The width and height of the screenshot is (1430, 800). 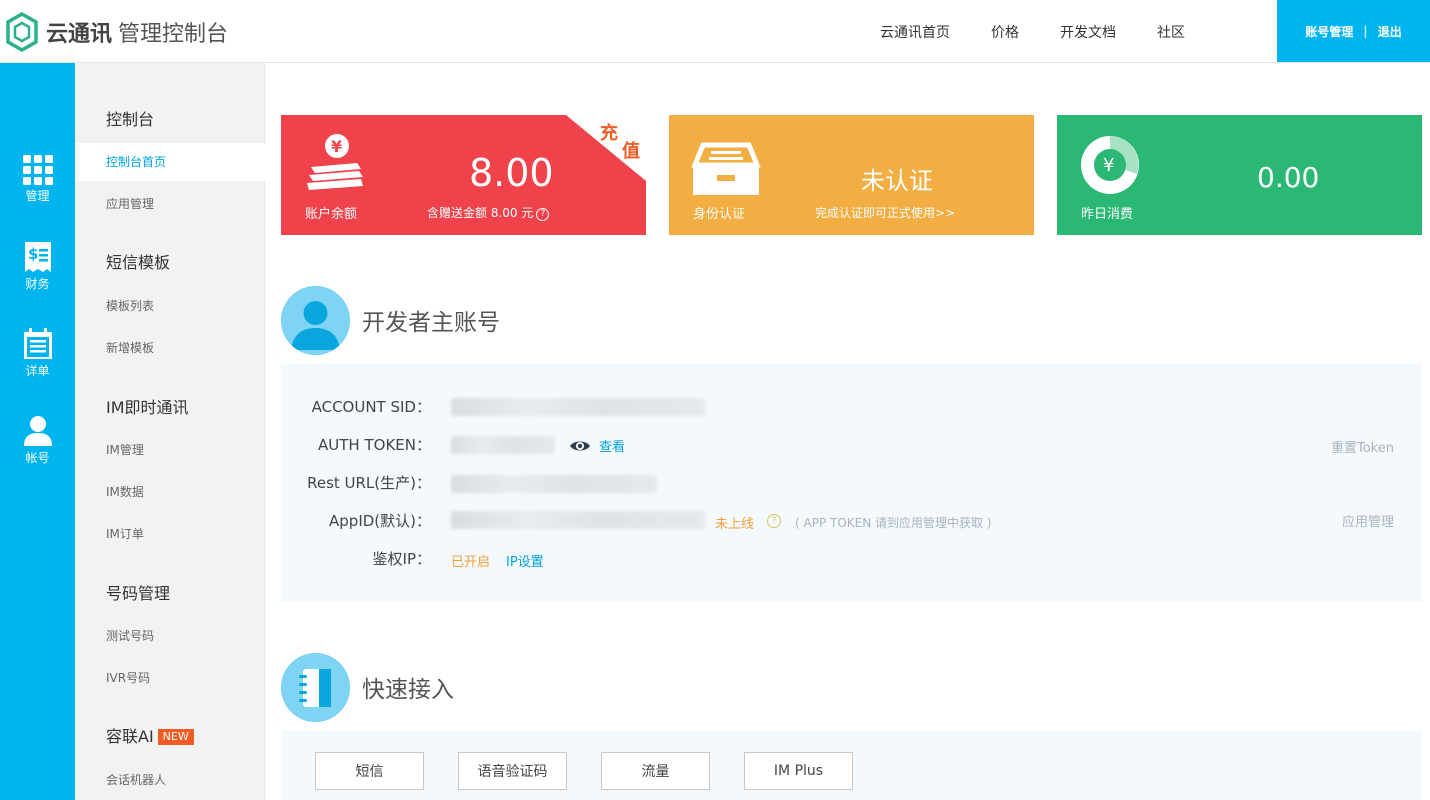 What do you see at coordinates (631, 151) in the screenshot?
I see `recharge-char-2: 值` at bounding box center [631, 151].